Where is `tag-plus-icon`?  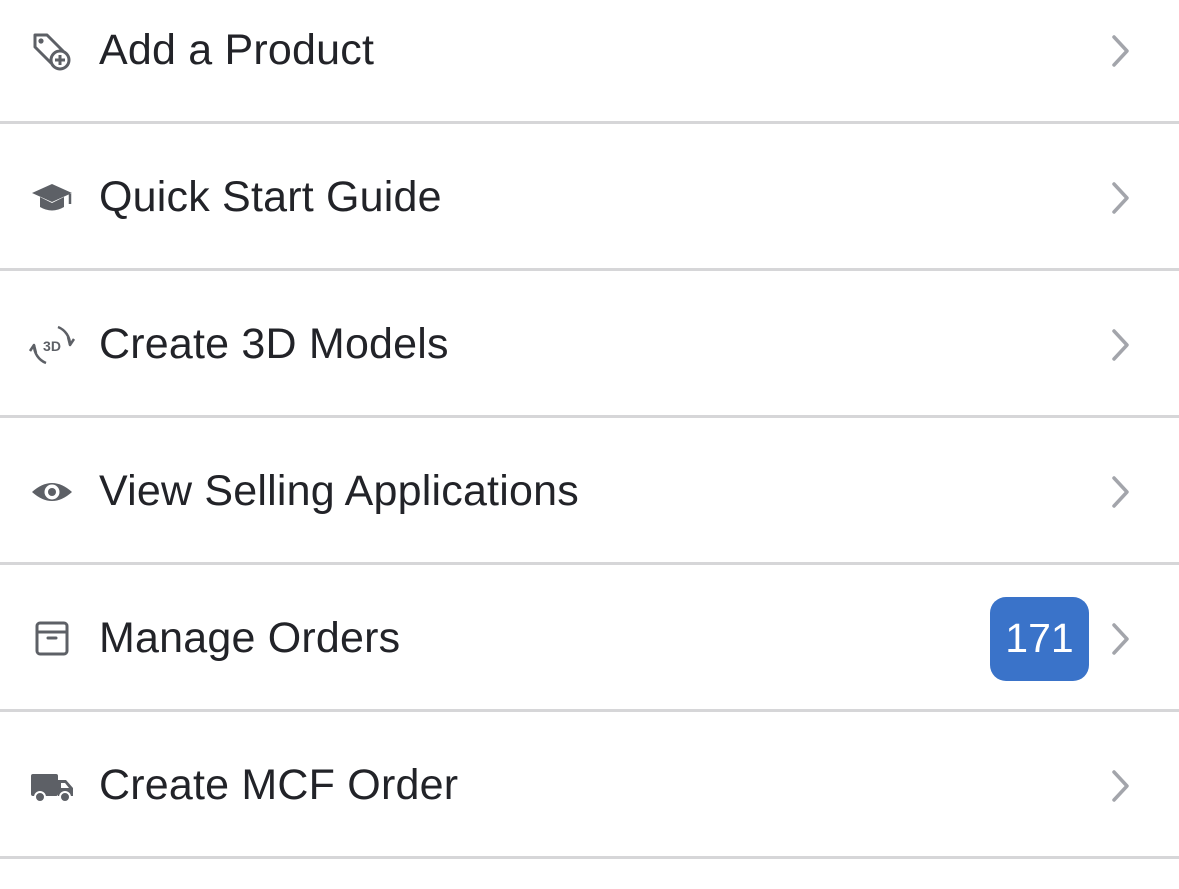
tag-plus-icon is located at coordinates (52, 51).